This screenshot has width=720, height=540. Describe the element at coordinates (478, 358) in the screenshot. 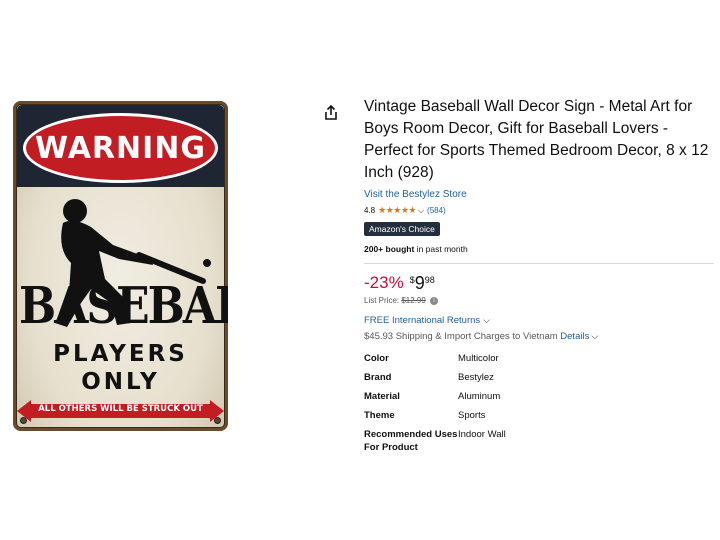

I see `spec-value: Multicolor` at that location.